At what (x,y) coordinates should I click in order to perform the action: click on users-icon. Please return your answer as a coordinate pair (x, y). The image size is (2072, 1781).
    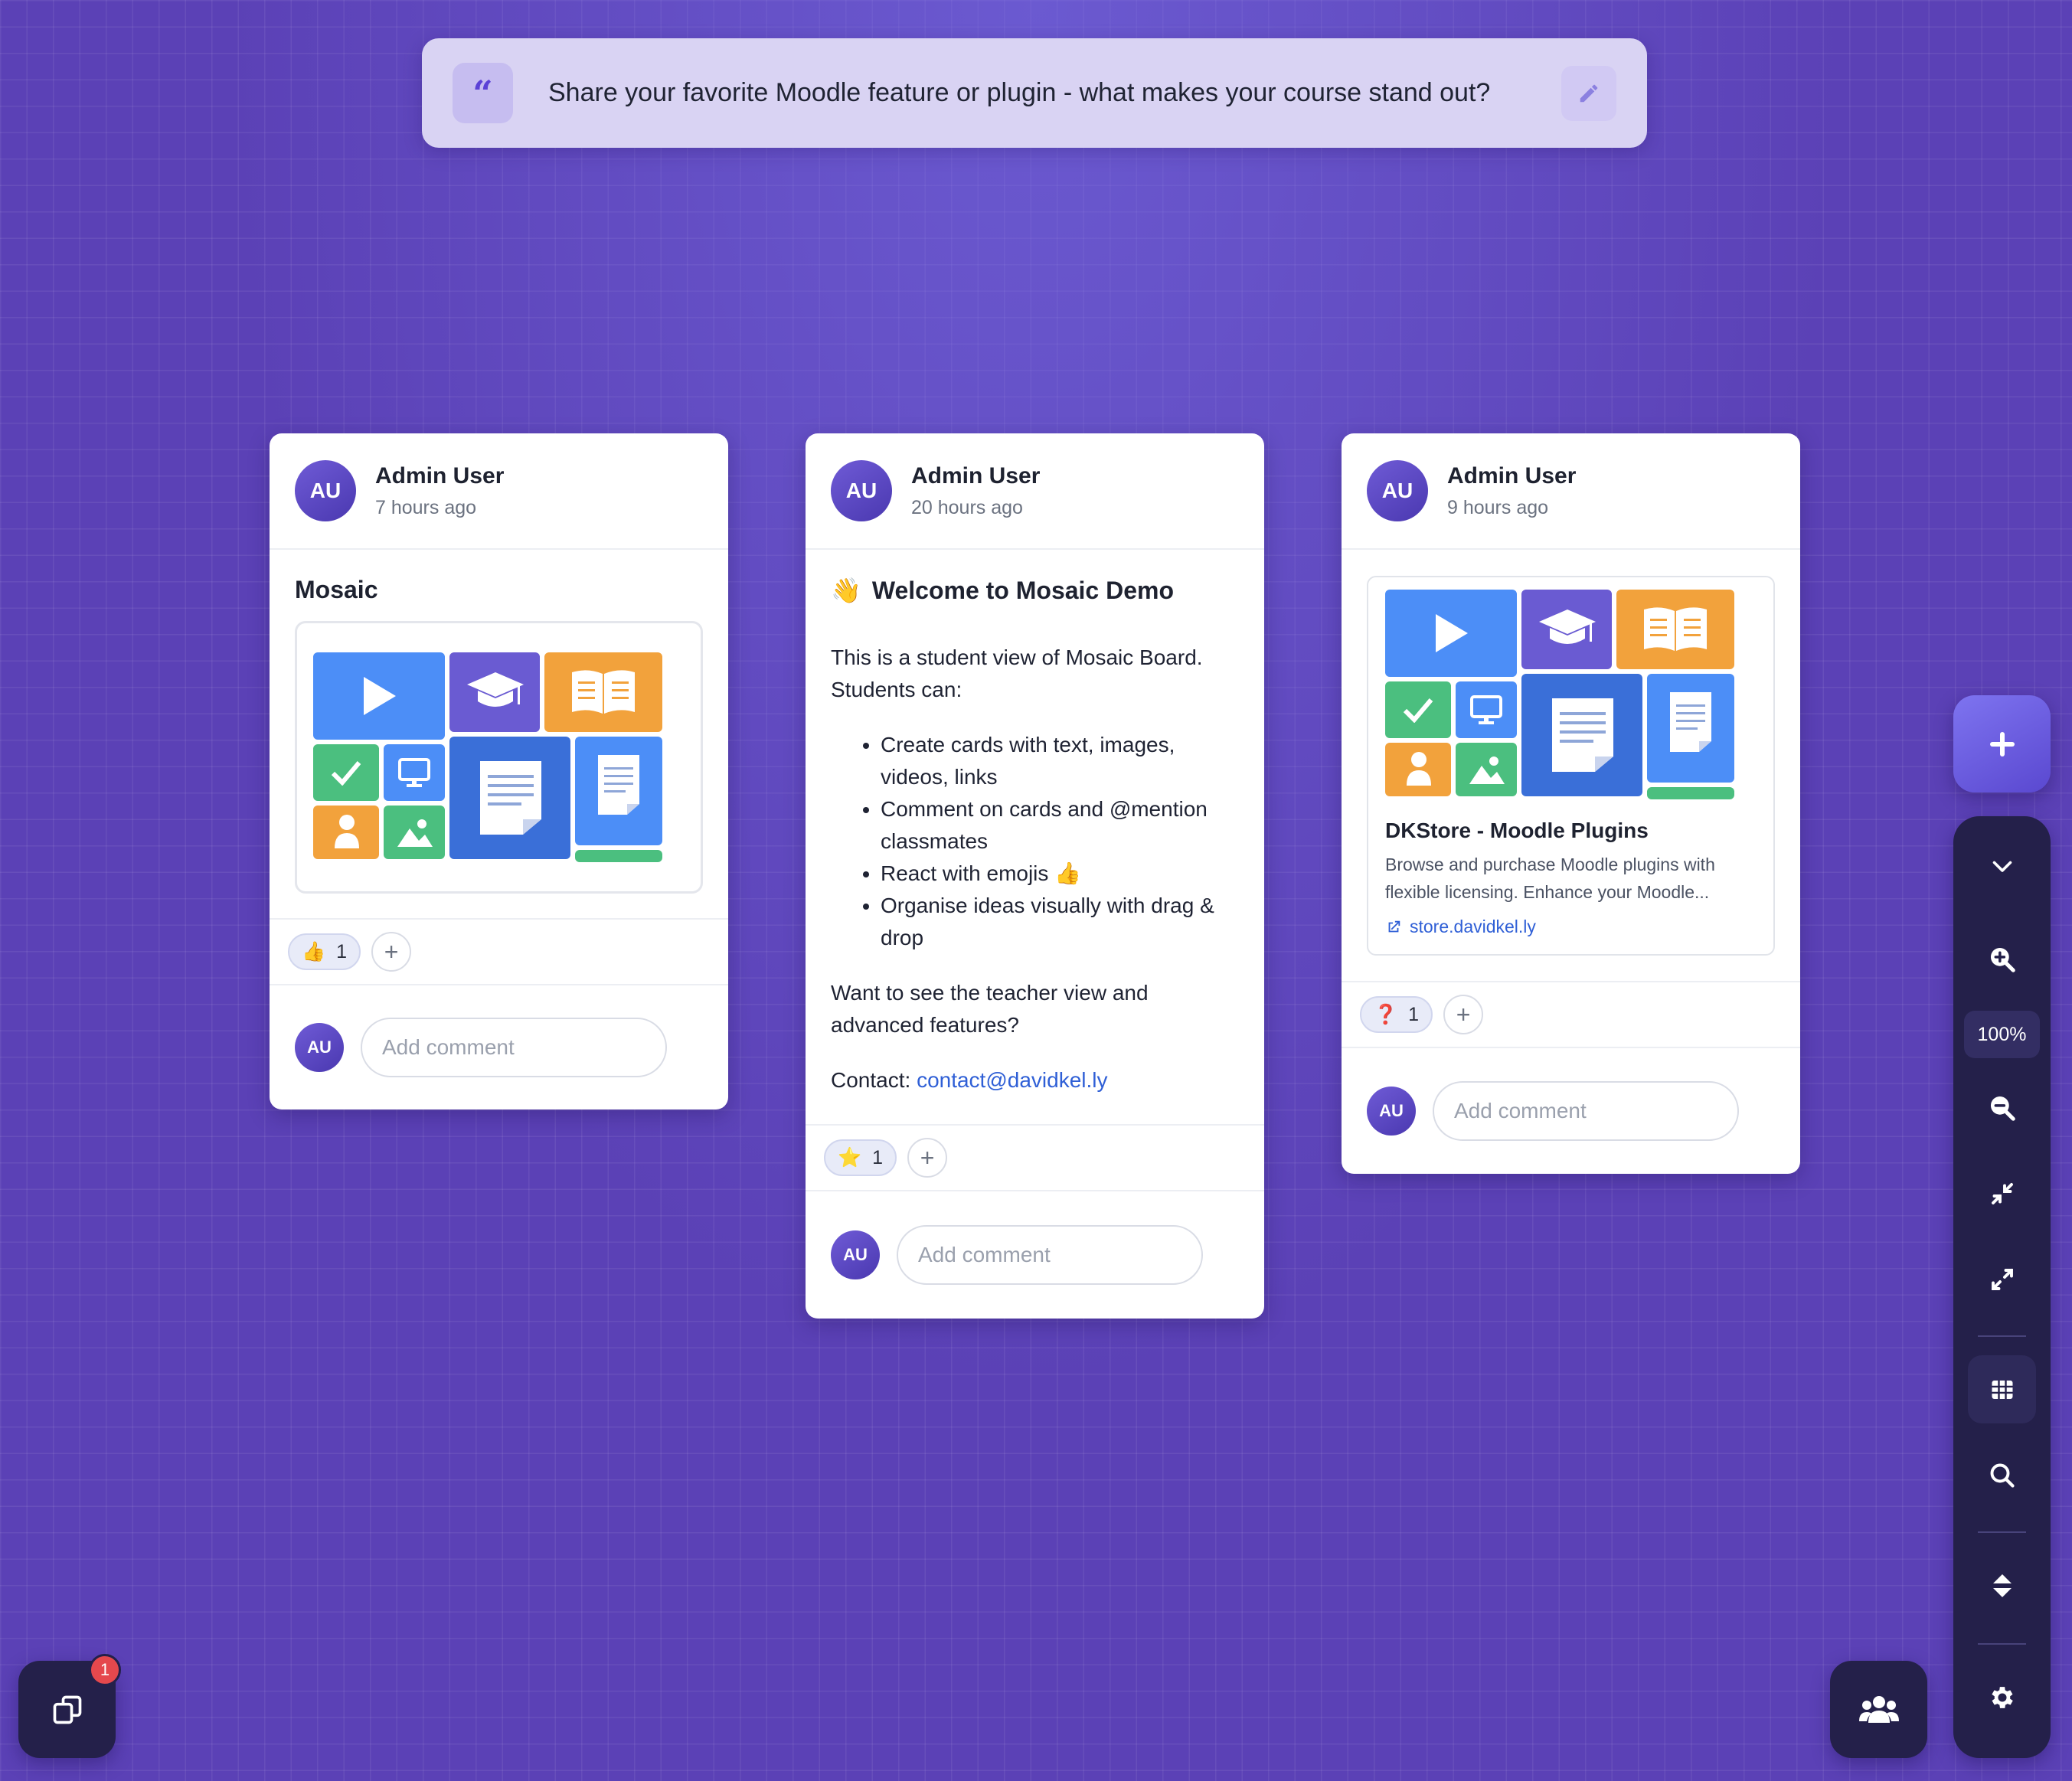
    Looking at the image, I should click on (1878, 1709).